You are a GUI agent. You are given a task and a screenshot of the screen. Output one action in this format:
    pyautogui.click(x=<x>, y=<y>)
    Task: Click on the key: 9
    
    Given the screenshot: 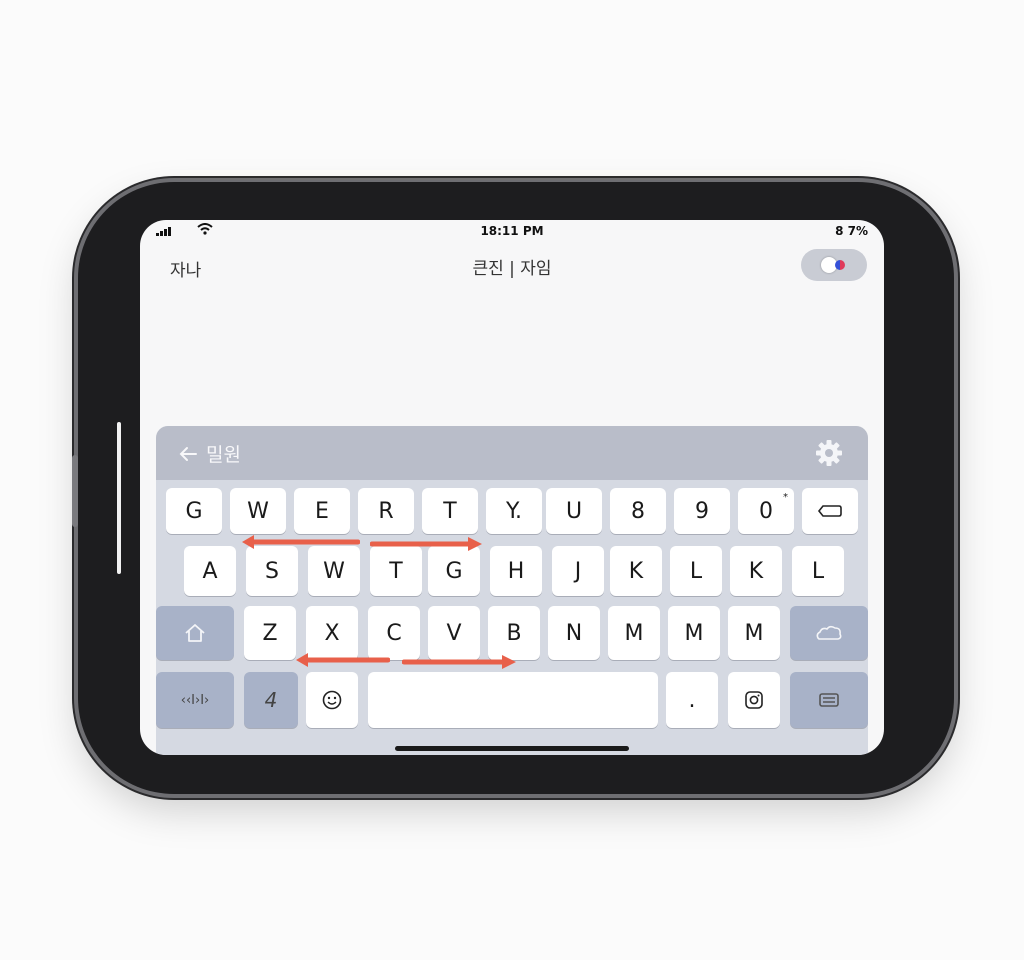 What is the action you would take?
    pyautogui.click(x=702, y=511)
    